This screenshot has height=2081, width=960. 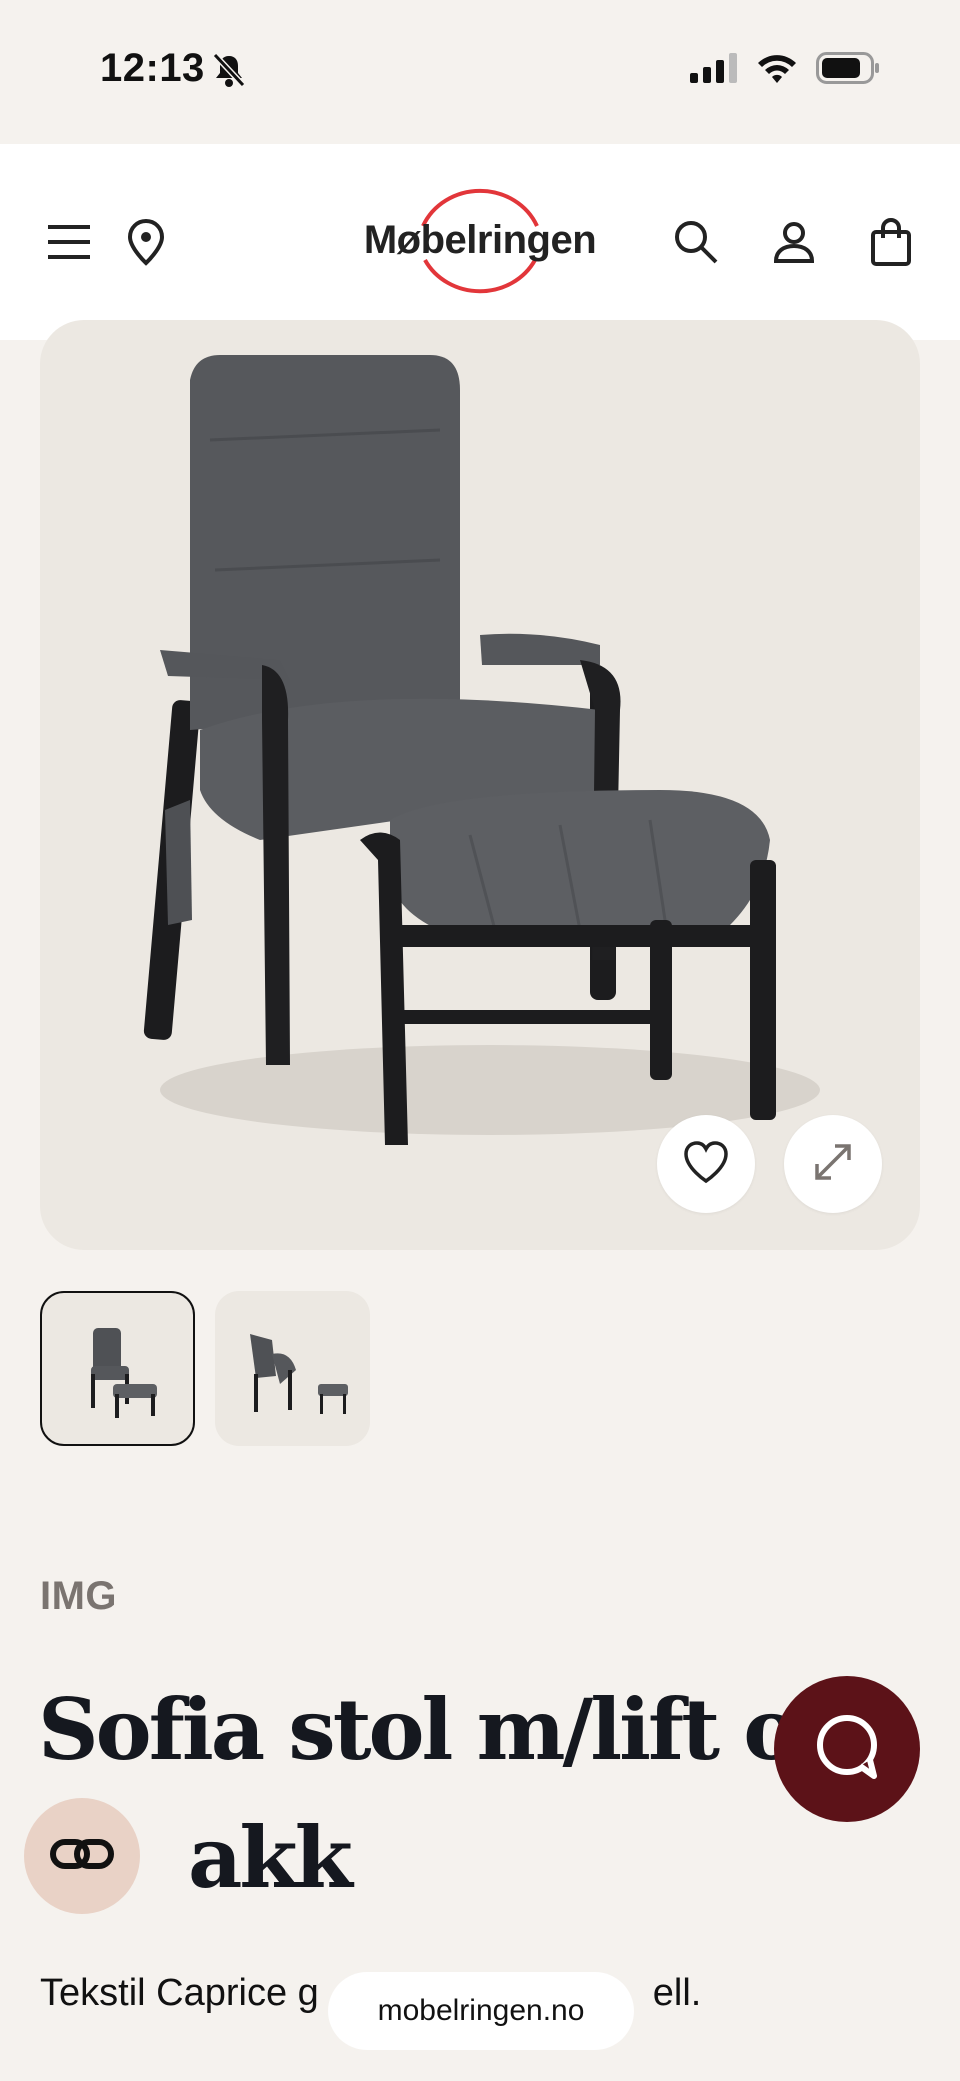 What do you see at coordinates (270, 1857) in the screenshot?
I see `product-title-line-2: akk` at bounding box center [270, 1857].